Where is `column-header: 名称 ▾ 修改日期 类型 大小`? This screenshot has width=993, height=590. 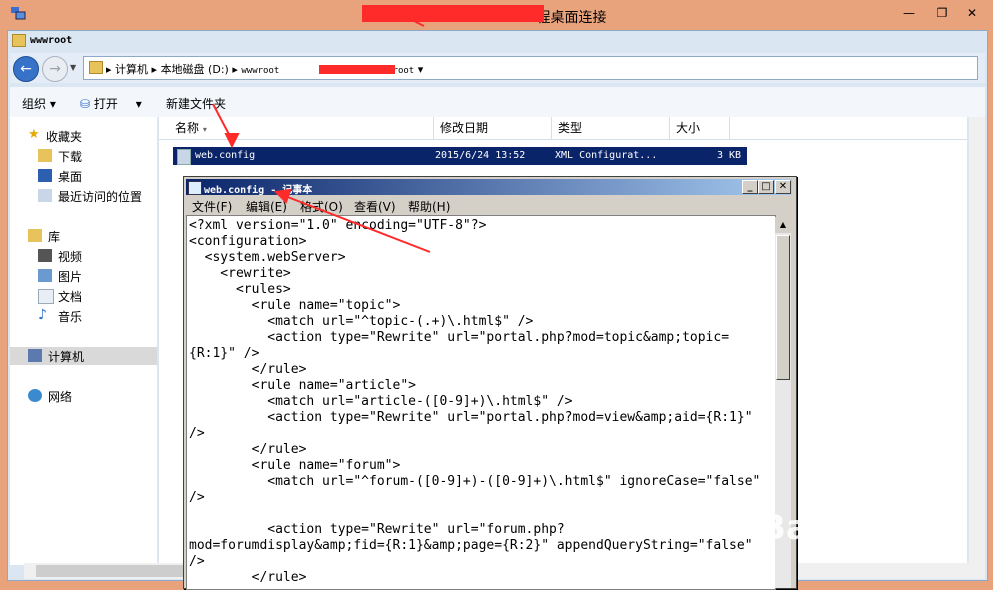
column-header: 名称 ▾ 修改日期 类型 大小 is located at coordinates (563, 128).